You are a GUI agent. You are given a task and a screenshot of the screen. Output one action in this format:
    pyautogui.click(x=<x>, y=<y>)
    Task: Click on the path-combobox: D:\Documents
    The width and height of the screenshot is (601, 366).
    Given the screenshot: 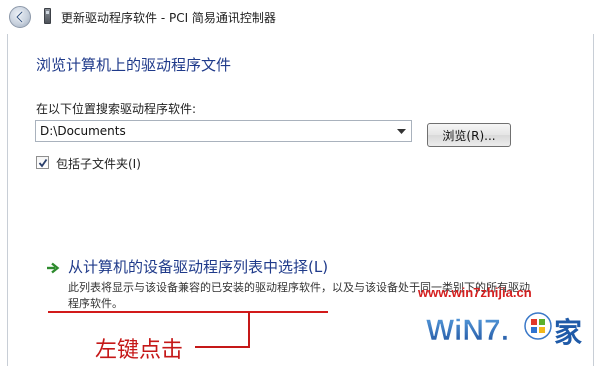 What is the action you would take?
    pyautogui.click(x=223, y=131)
    